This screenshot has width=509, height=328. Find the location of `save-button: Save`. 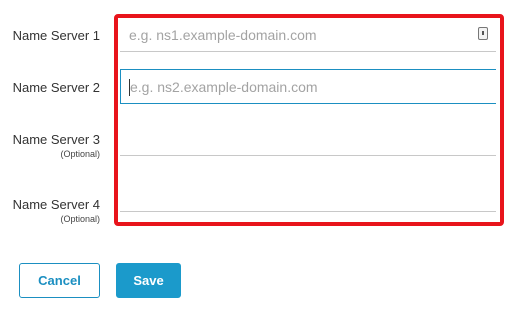

save-button: Save is located at coordinates (148, 280).